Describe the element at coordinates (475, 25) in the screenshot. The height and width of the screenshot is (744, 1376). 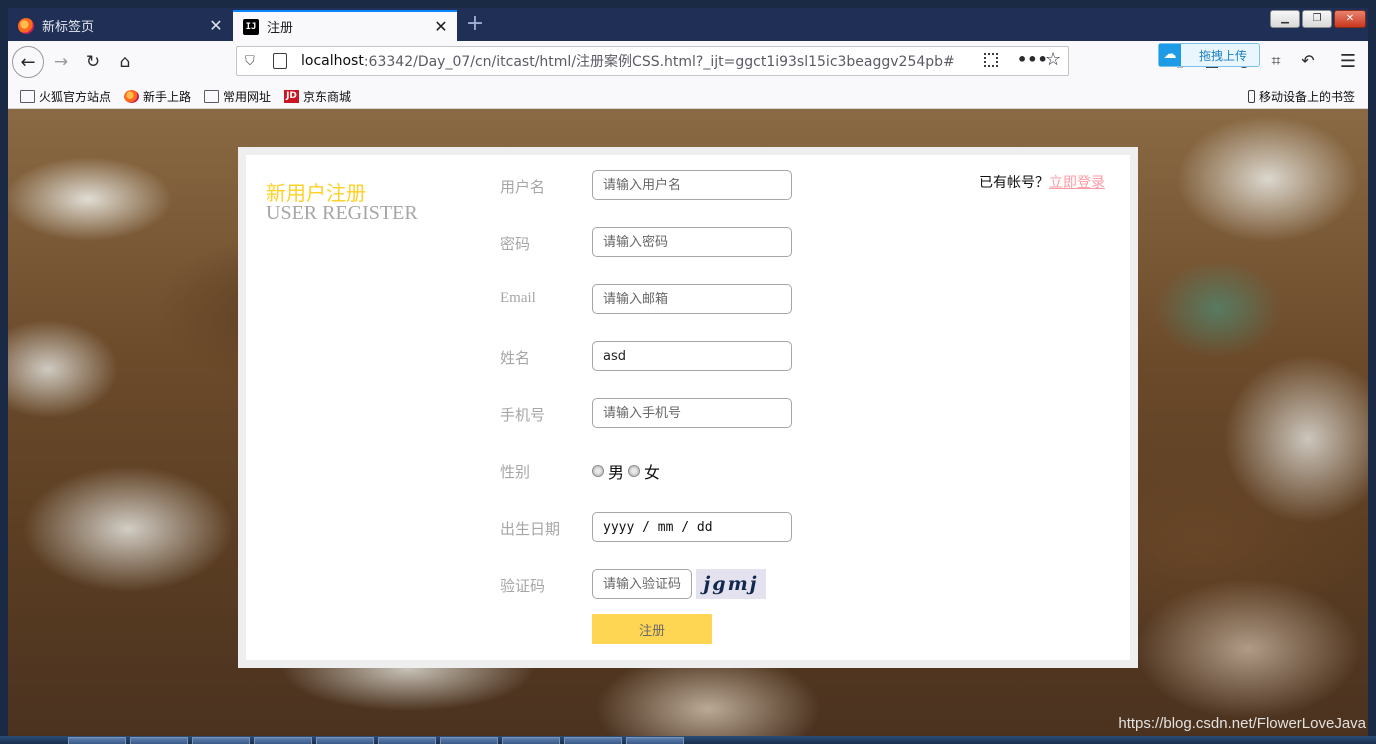
I see `new-tab-button: +` at that location.